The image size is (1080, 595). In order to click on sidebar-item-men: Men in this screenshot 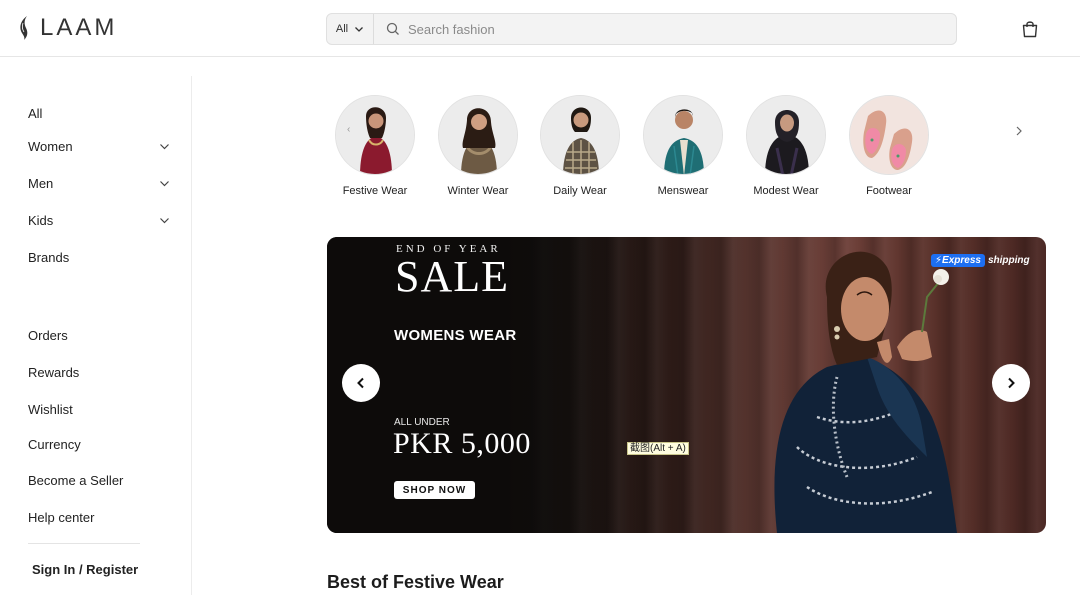, I will do `click(103, 183)`.